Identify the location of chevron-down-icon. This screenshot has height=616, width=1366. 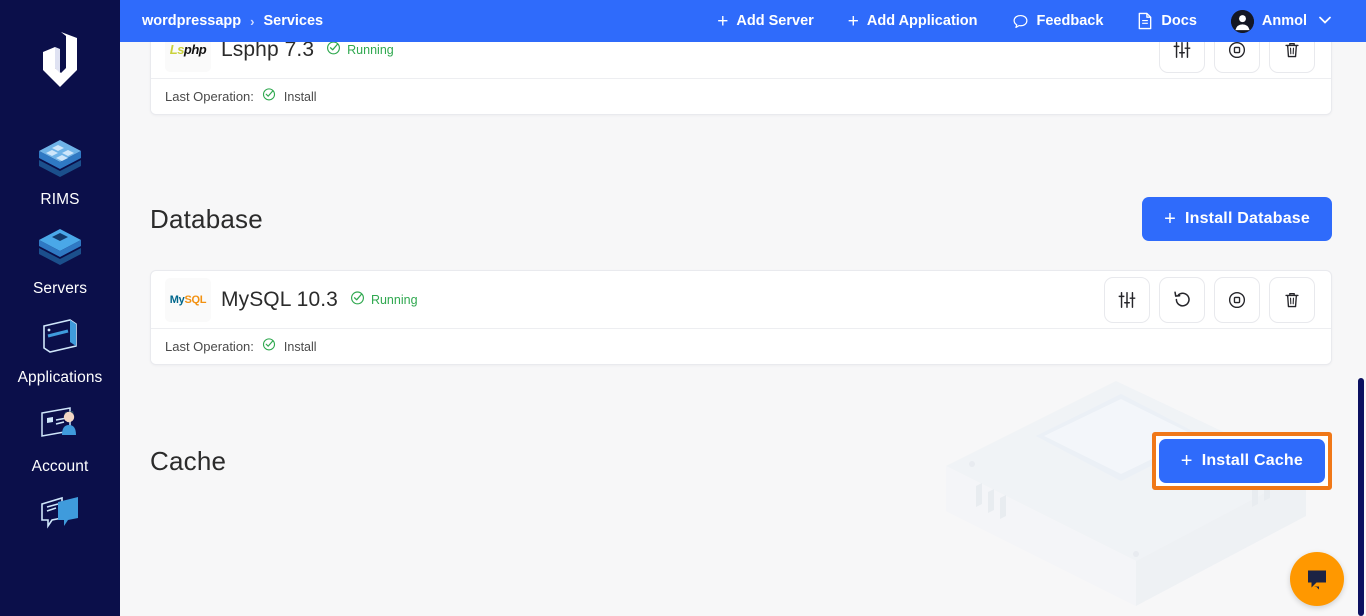
(1325, 21).